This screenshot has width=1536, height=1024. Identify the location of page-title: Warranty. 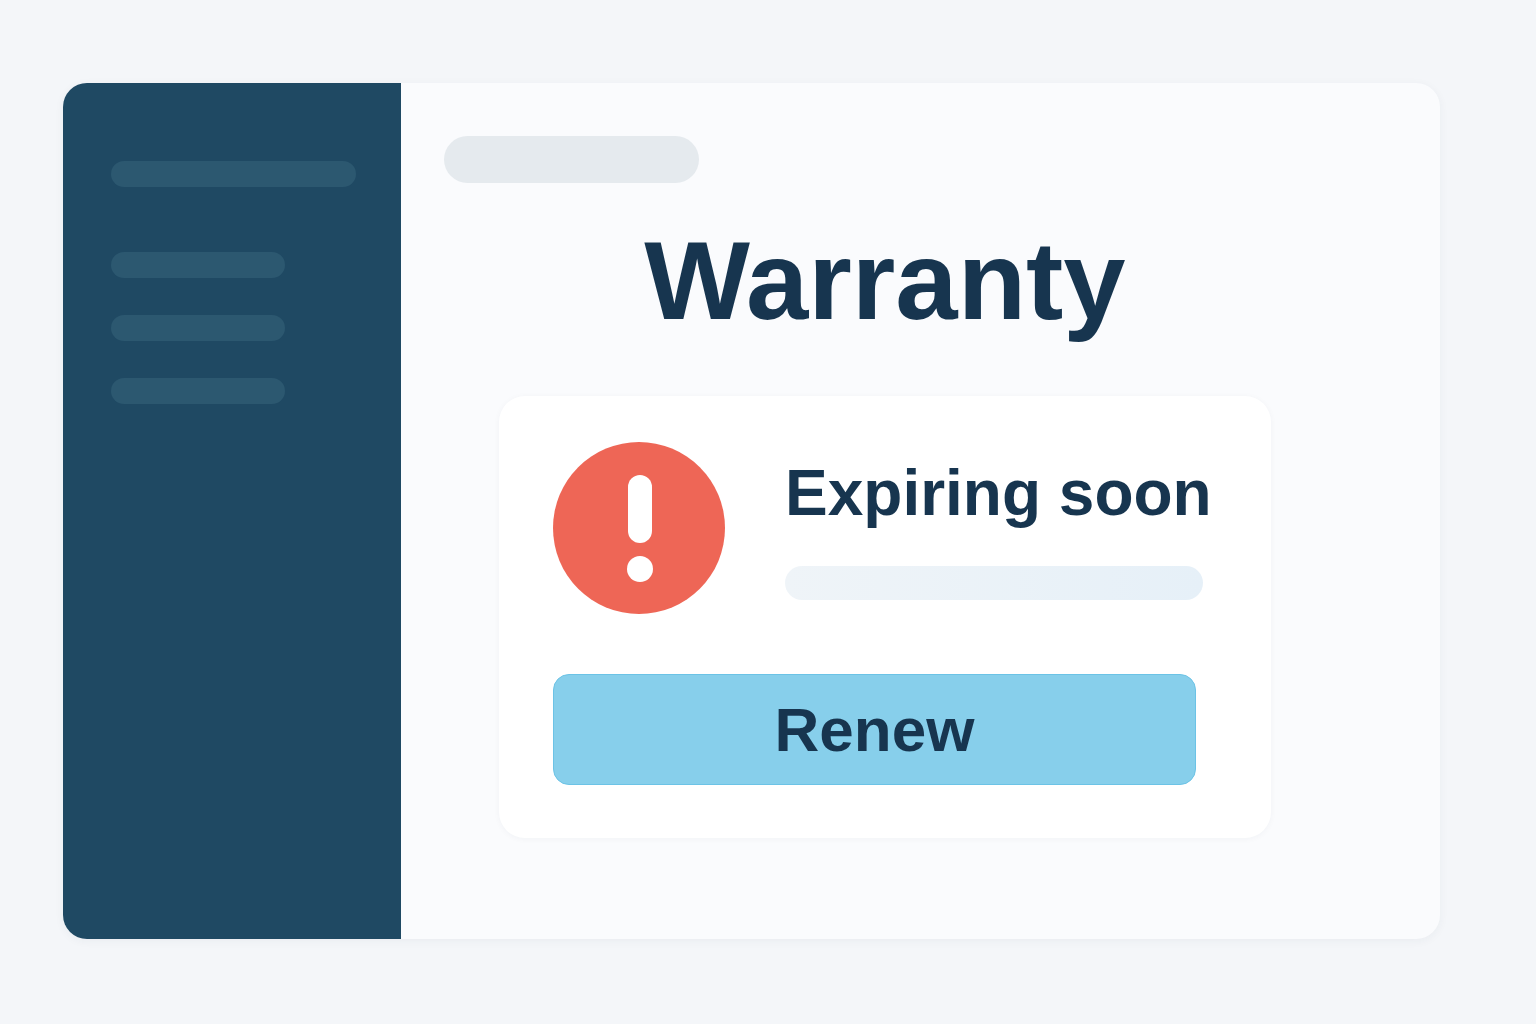
(885, 281).